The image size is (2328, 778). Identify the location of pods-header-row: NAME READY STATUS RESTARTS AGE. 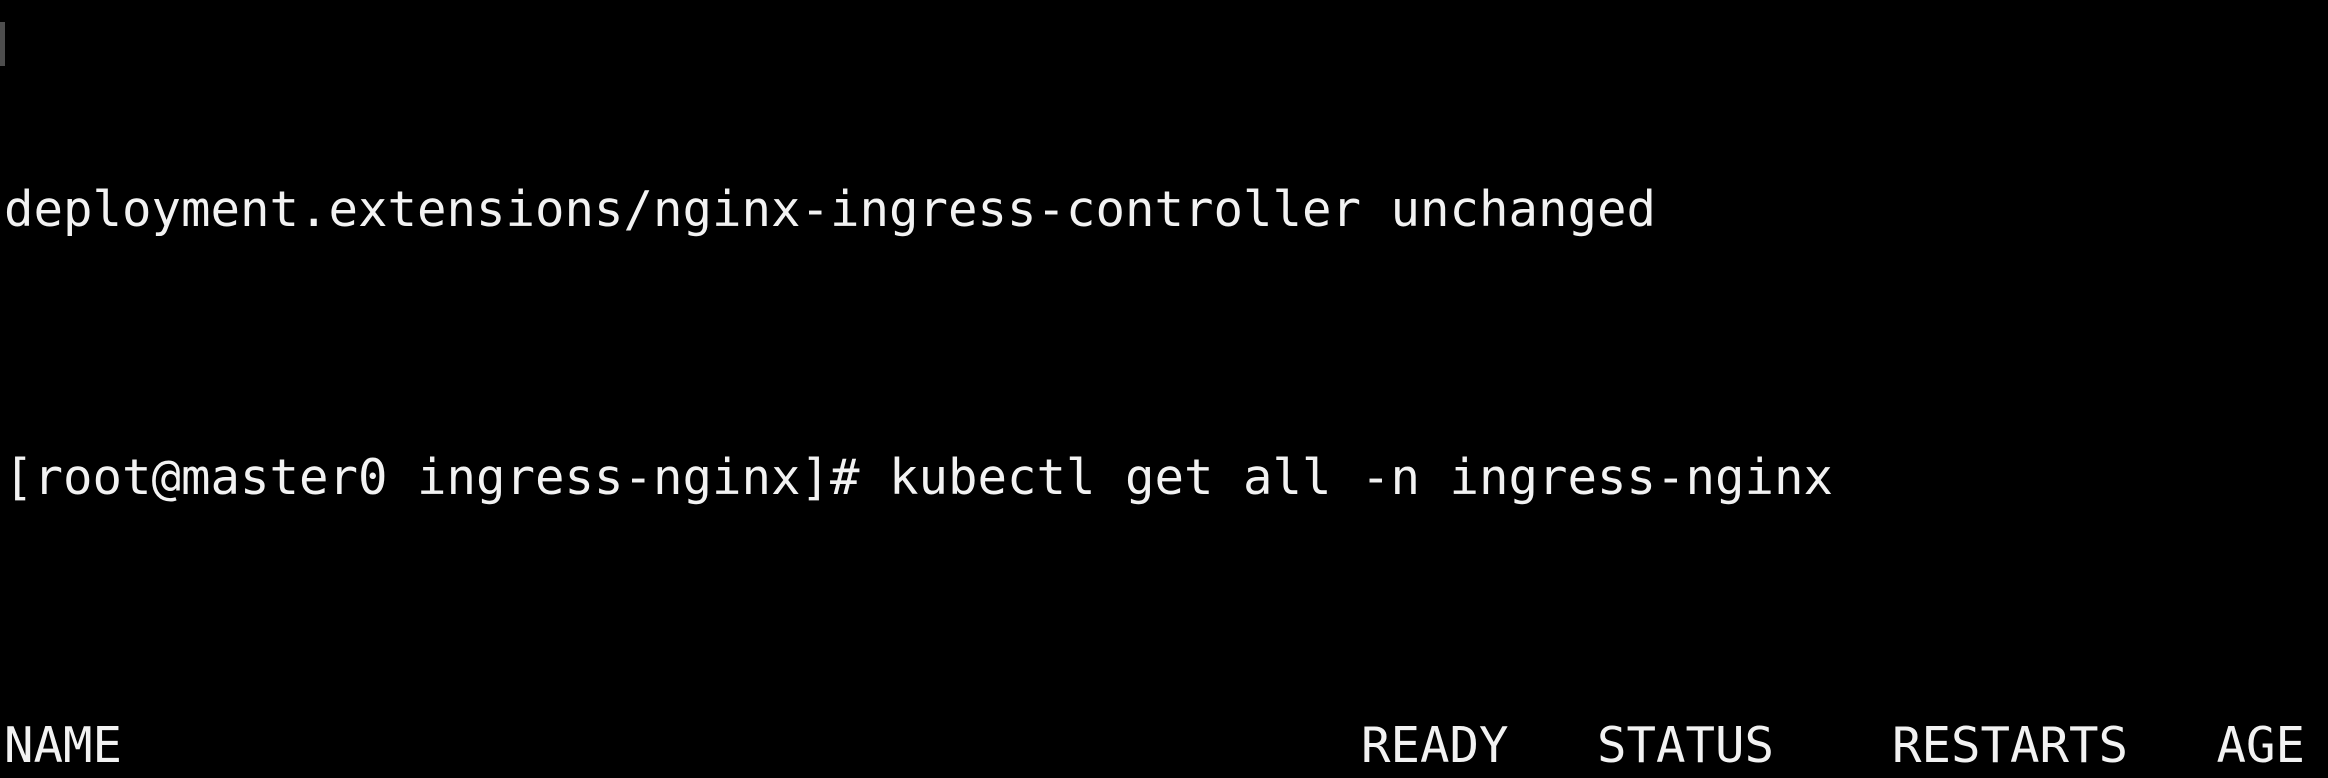
(1155, 745).